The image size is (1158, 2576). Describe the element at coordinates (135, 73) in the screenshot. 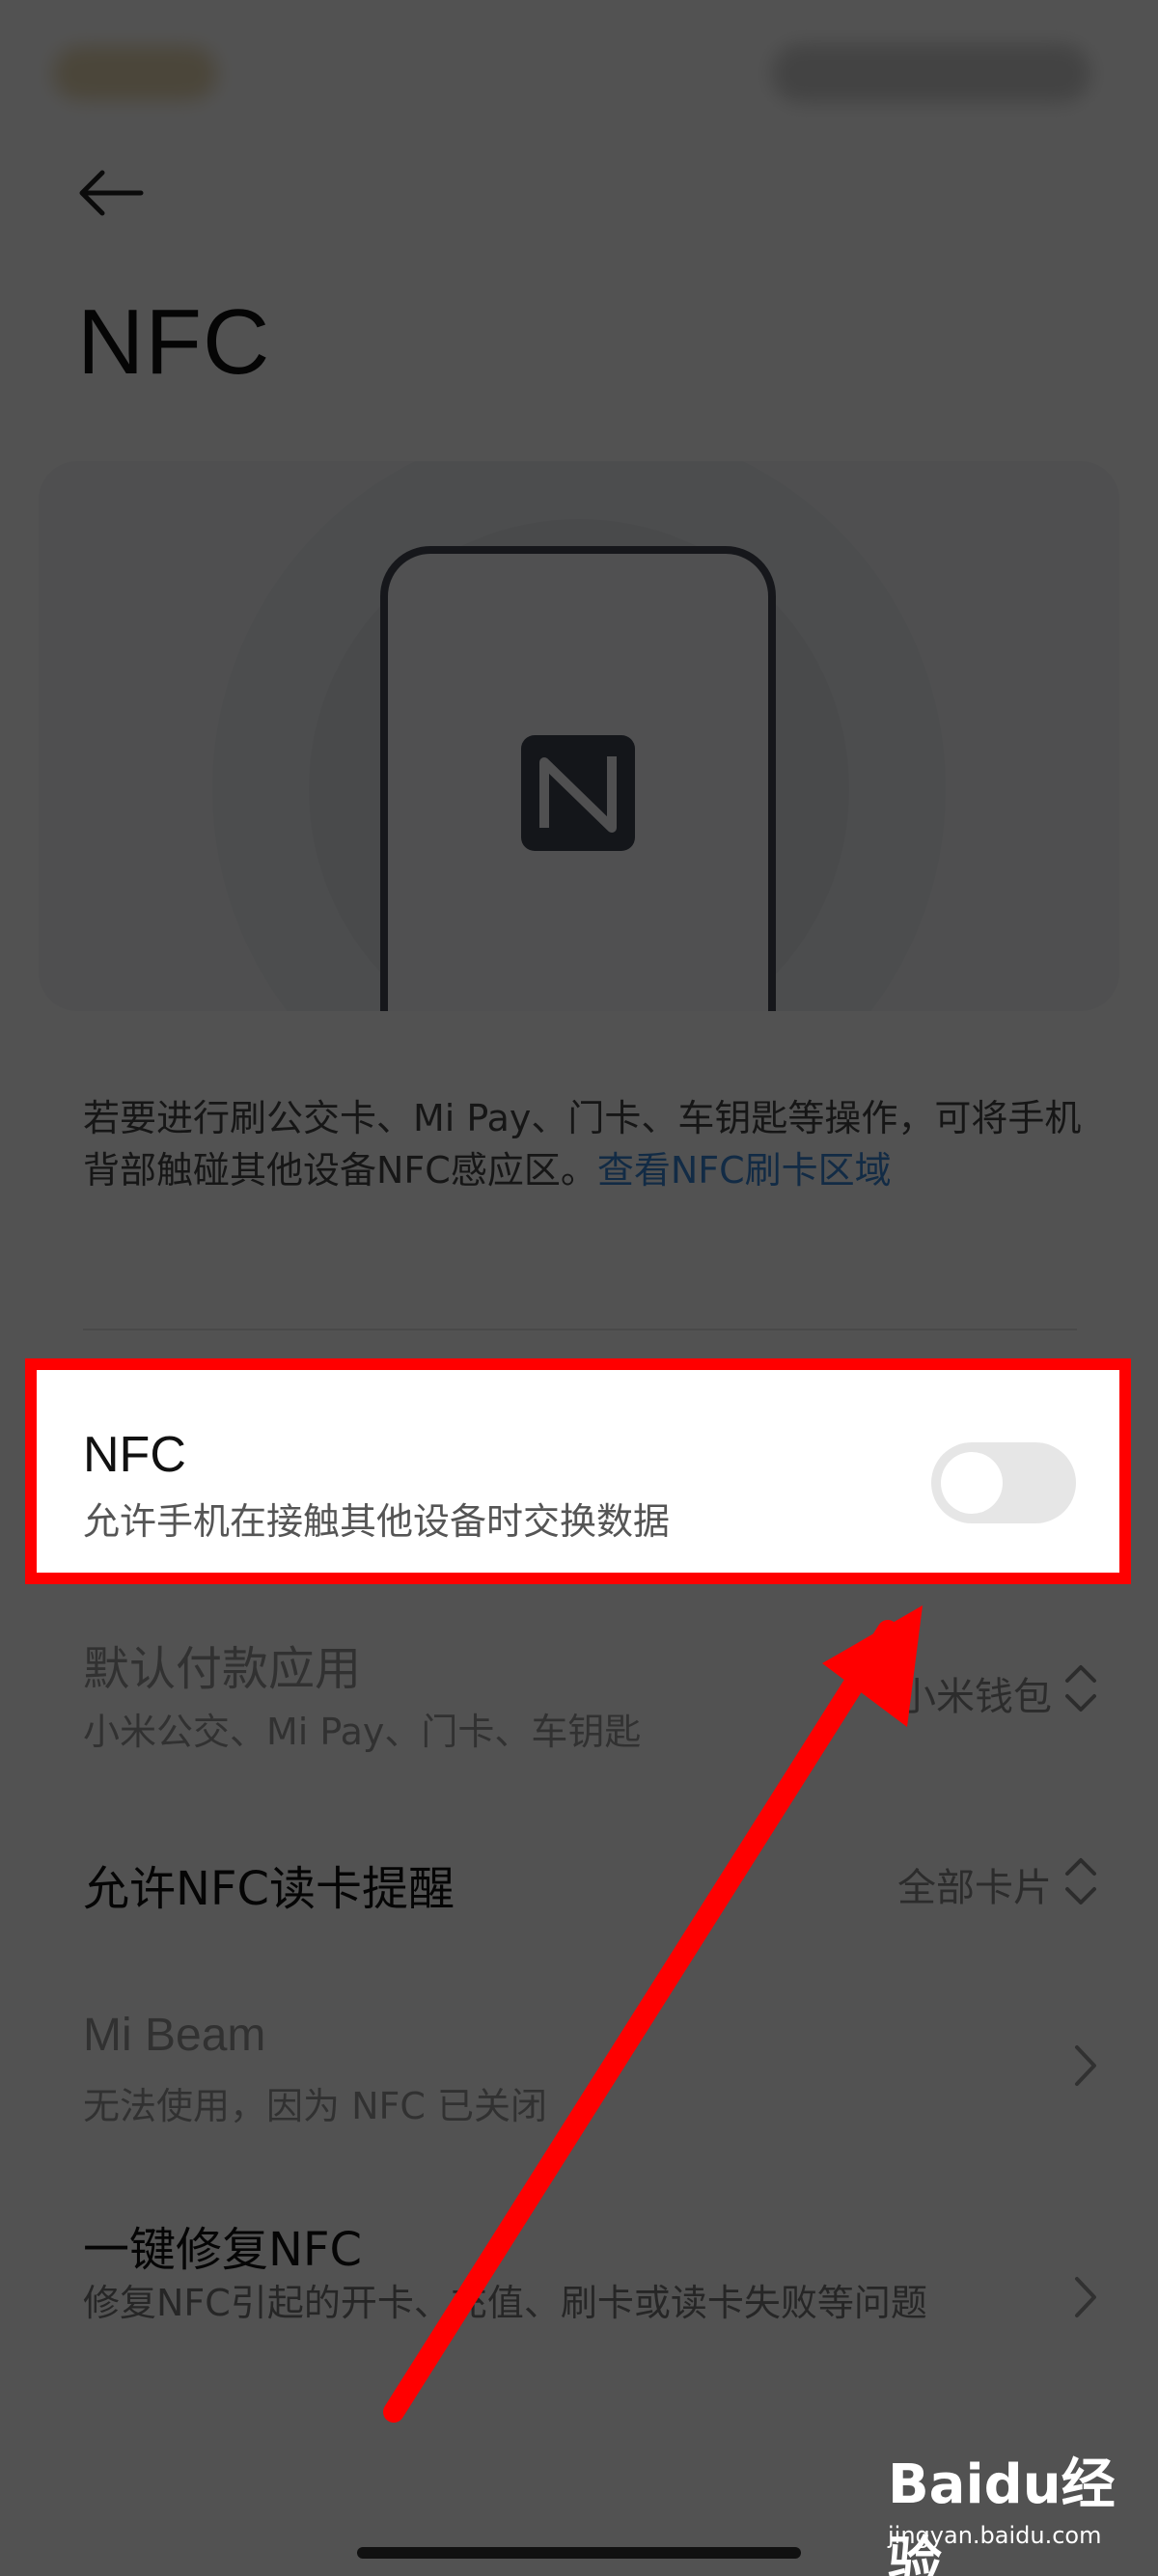

I see `status-bar-left` at that location.